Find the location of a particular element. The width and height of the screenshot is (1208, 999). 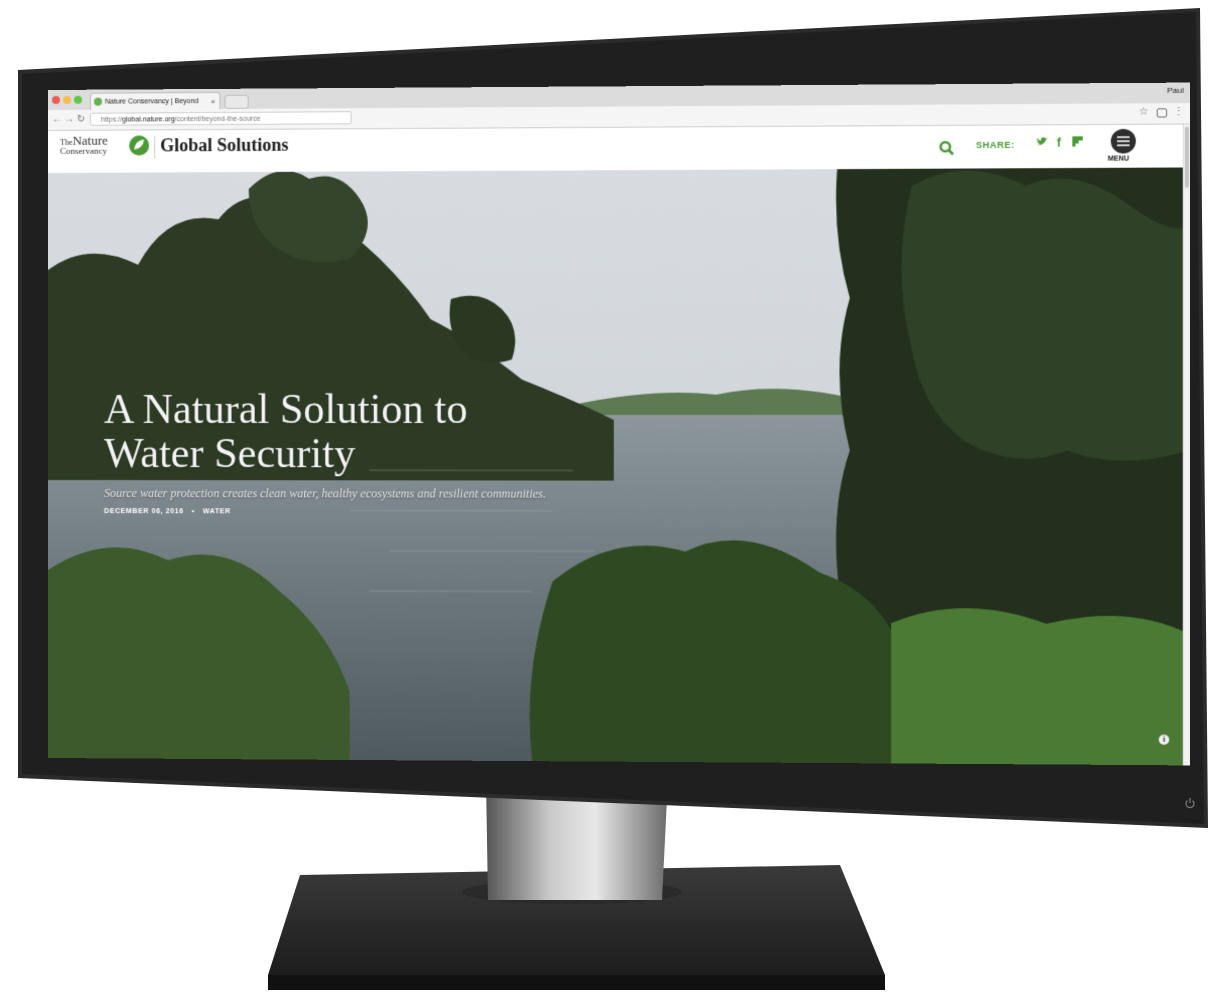

leaf-logo-icon is located at coordinates (138, 145).